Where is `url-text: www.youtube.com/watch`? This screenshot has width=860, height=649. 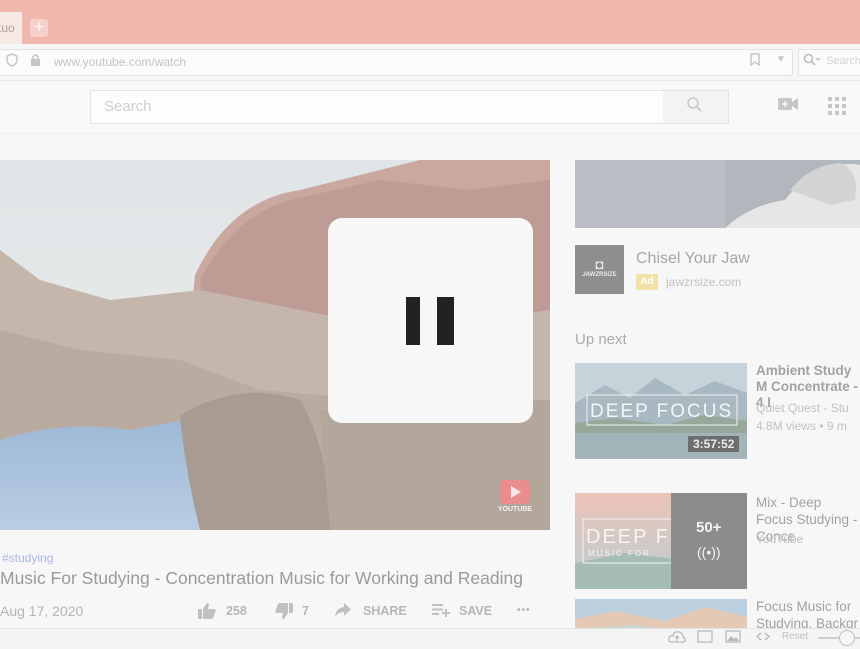 url-text: www.youtube.com/watch is located at coordinates (120, 62).